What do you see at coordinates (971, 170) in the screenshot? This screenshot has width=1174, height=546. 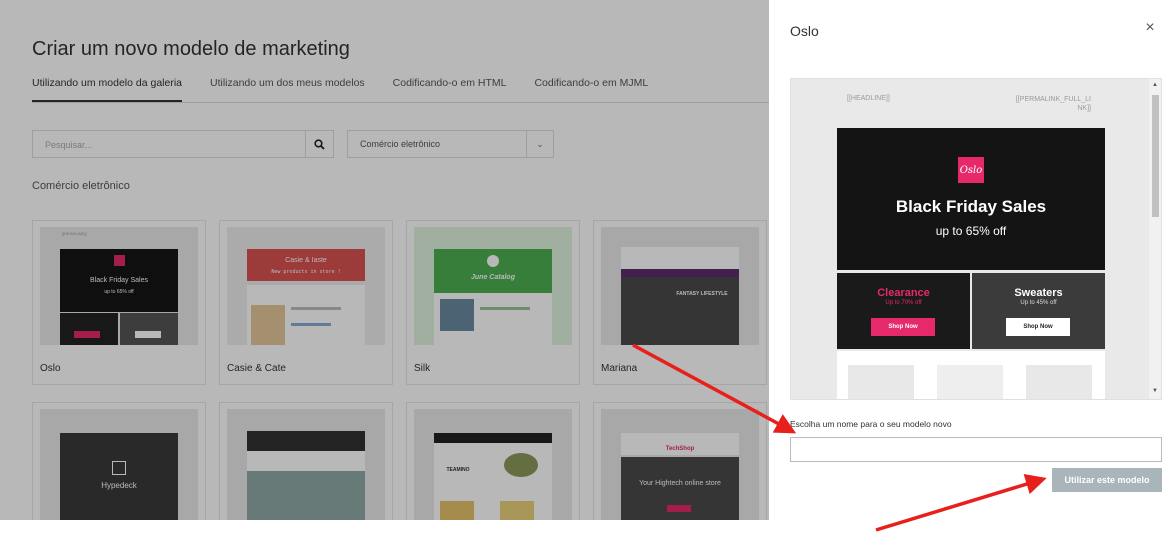 I see `preview-logo: Oslo` at bounding box center [971, 170].